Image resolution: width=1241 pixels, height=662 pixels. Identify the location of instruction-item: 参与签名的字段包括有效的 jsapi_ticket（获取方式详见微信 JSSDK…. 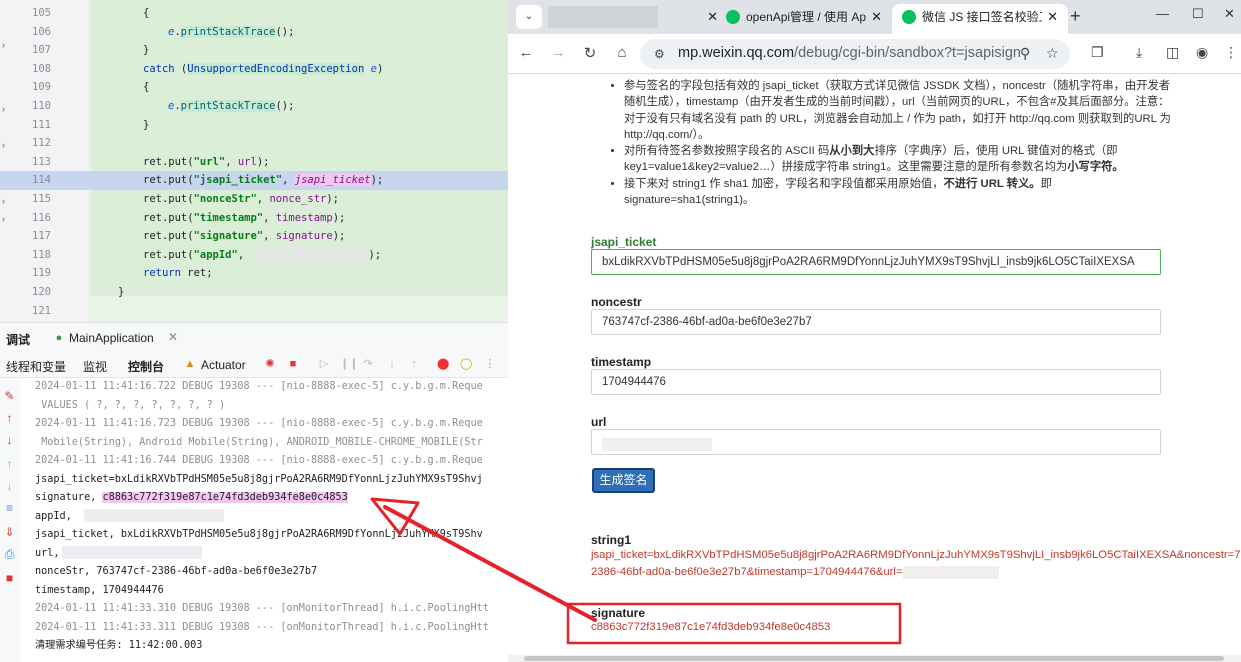
(898, 110).